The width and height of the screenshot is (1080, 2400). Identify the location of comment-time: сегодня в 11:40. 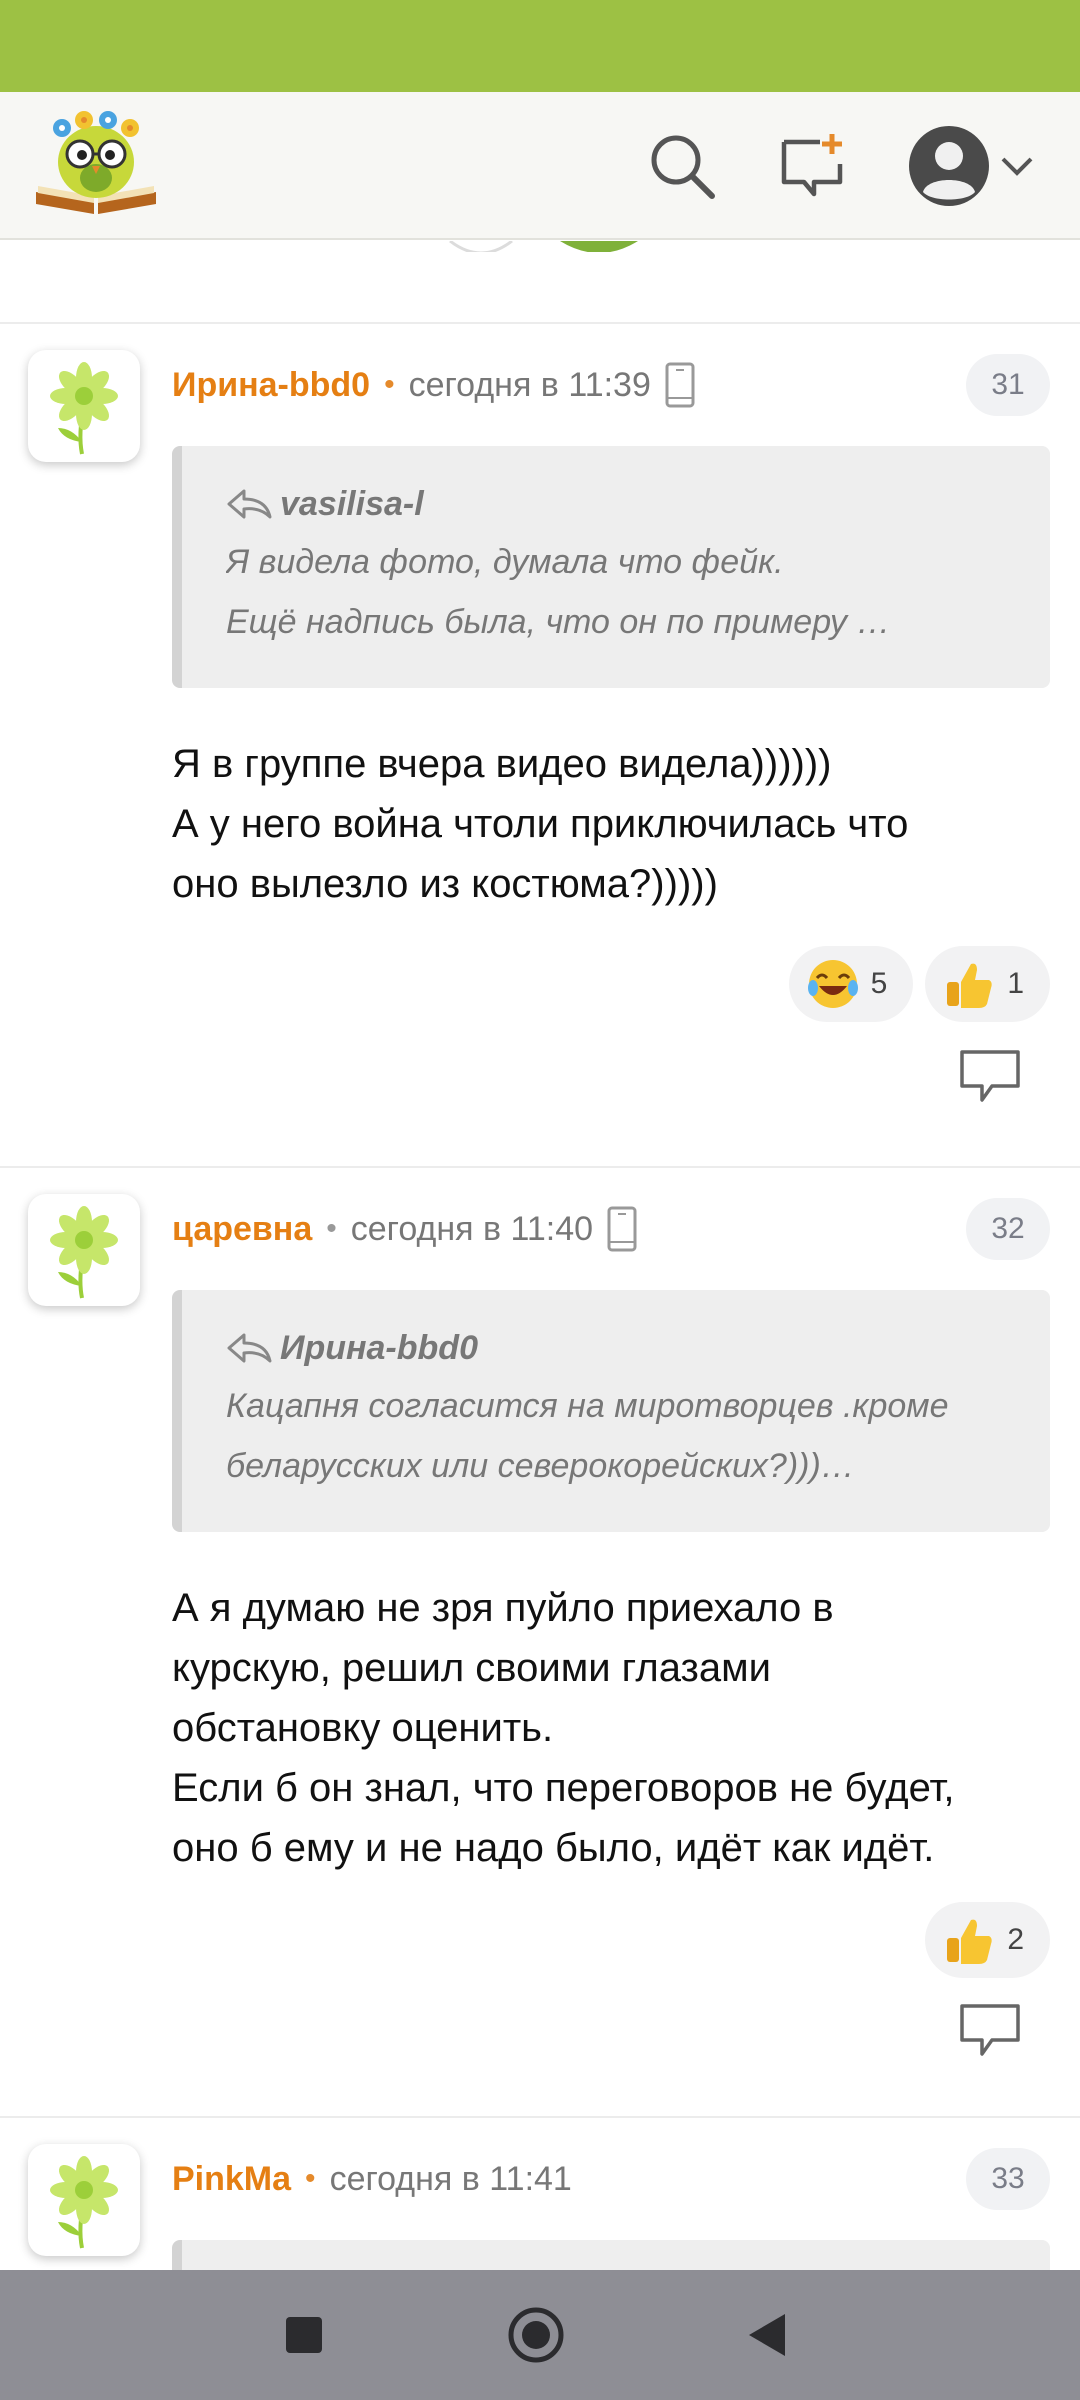
(472, 1228).